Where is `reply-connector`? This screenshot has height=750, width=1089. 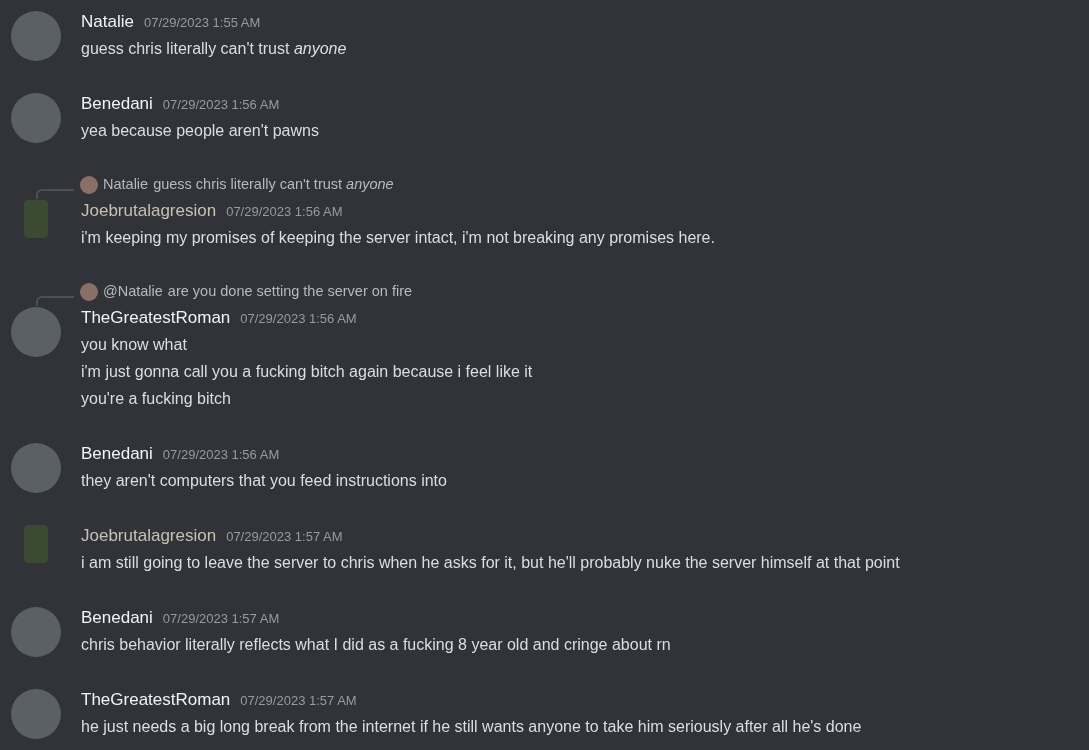 reply-connector is located at coordinates (55, 301).